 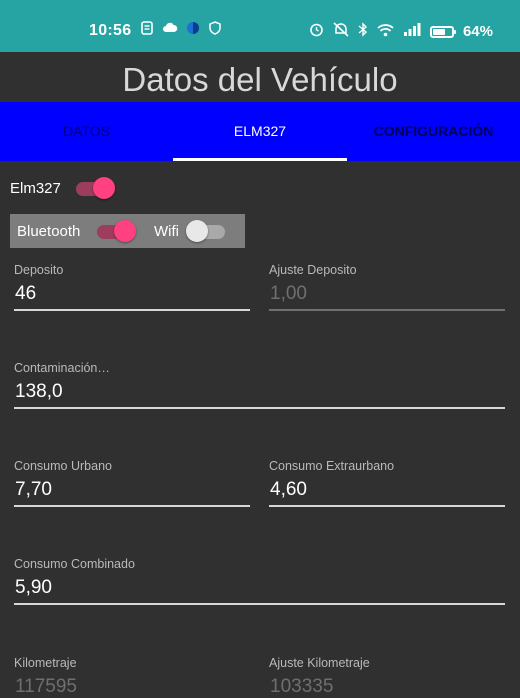 What do you see at coordinates (86, 131) in the screenshot?
I see `tab-datos: DATOS` at bounding box center [86, 131].